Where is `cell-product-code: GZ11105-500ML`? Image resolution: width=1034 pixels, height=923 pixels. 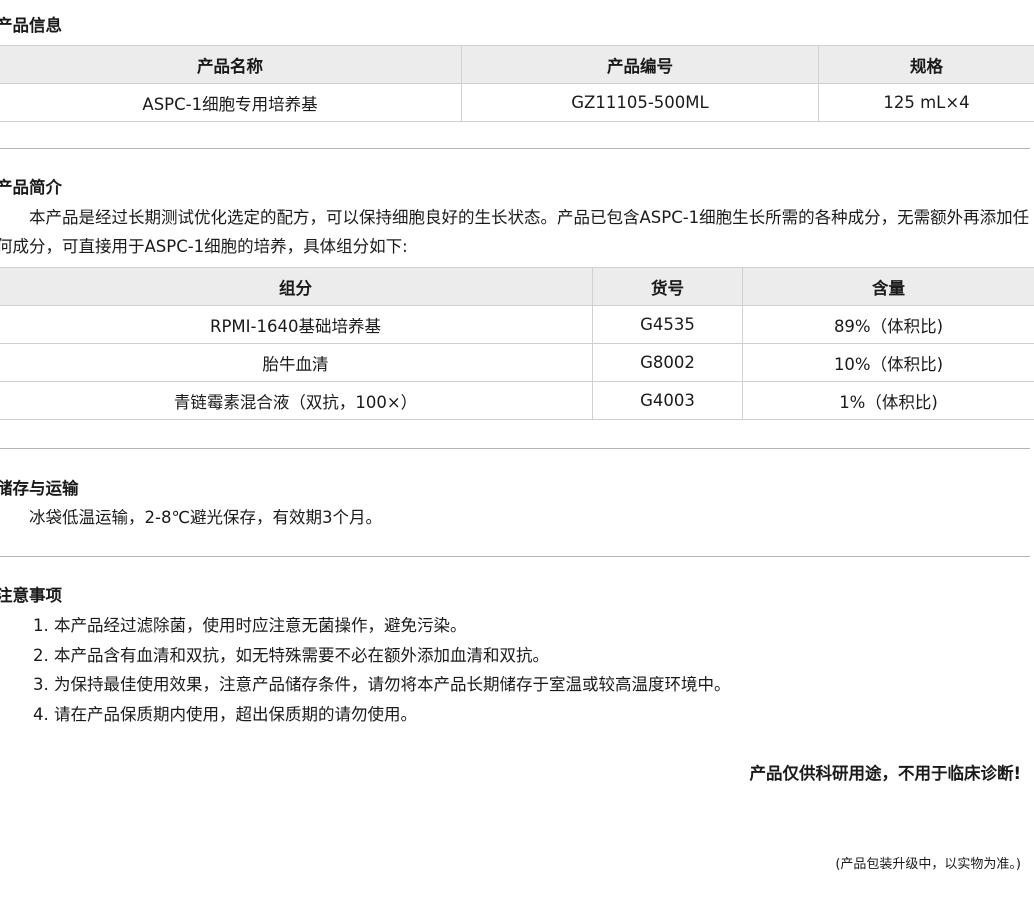 cell-product-code: GZ11105-500ML is located at coordinates (640, 102).